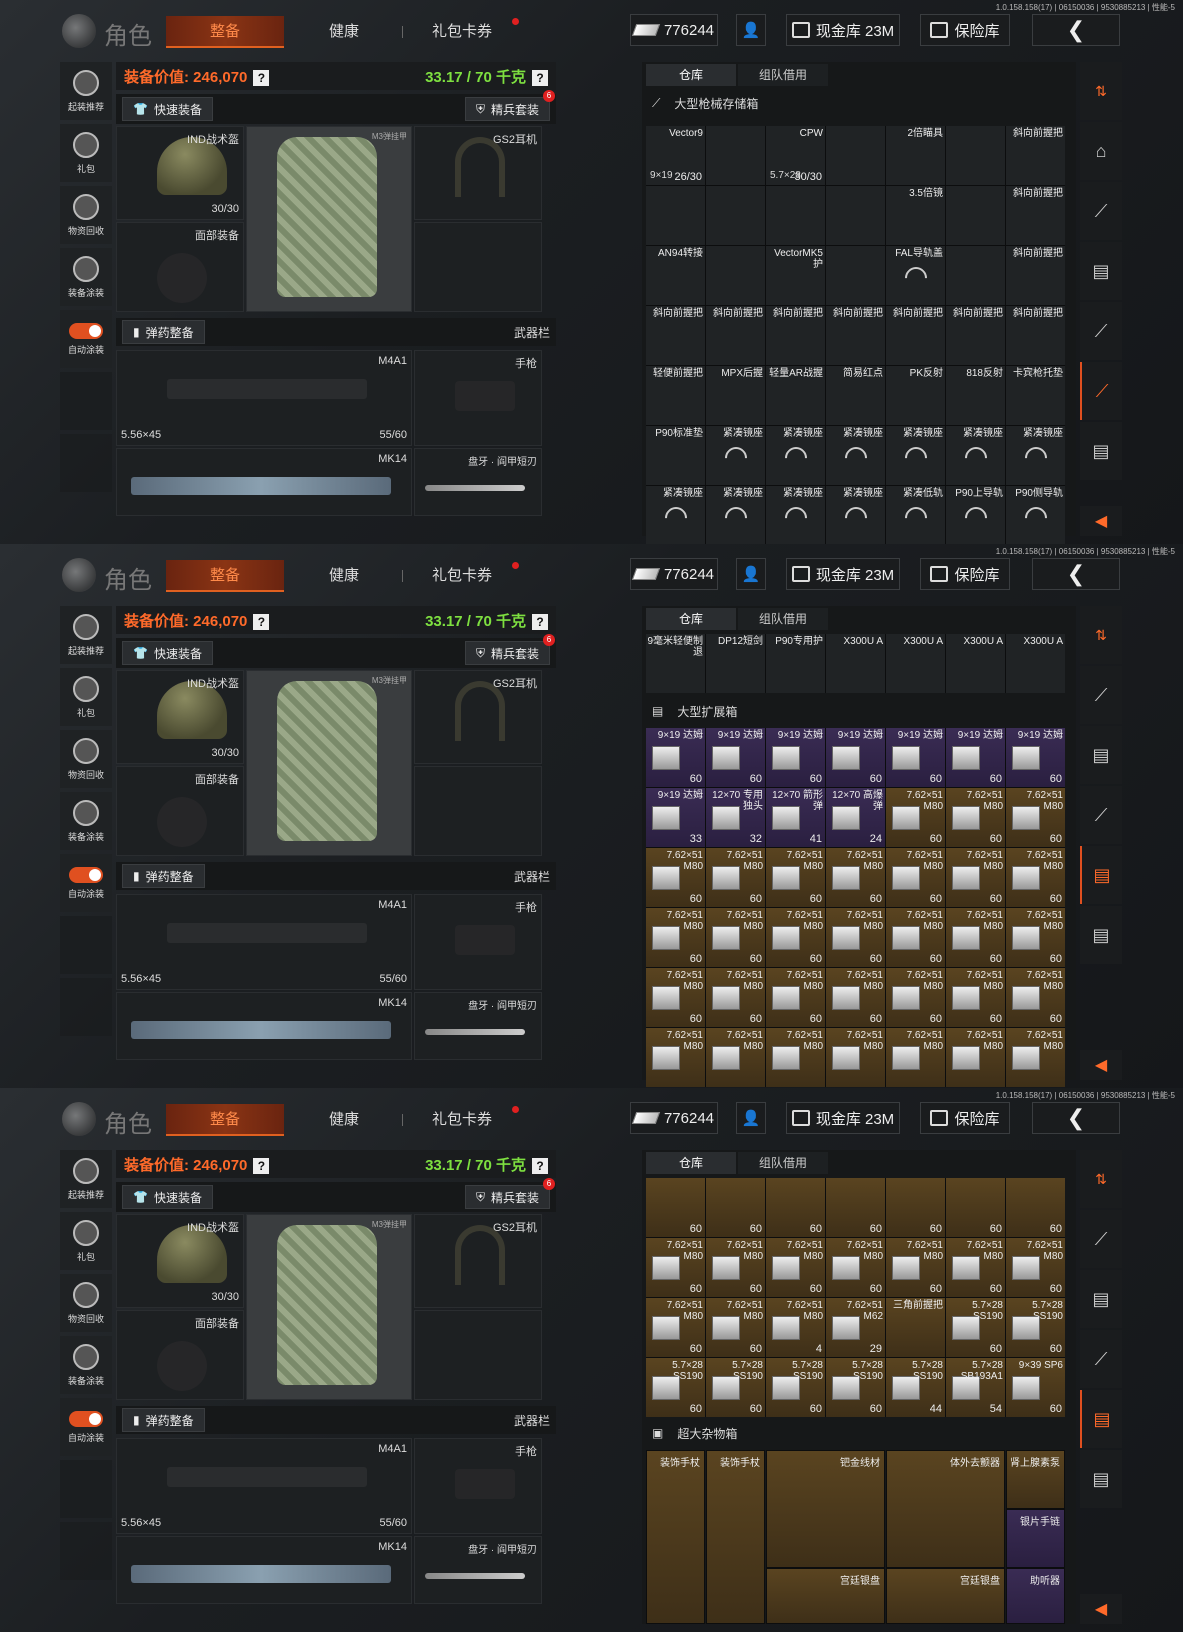  What do you see at coordinates (329, 763) in the screenshot?
I see `armor-slot: M3弹挂甲` at bounding box center [329, 763].